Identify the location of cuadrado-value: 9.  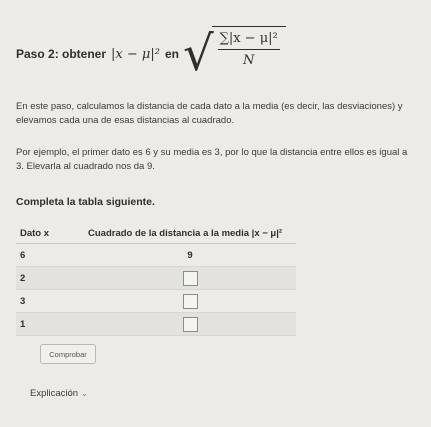
(190, 255).